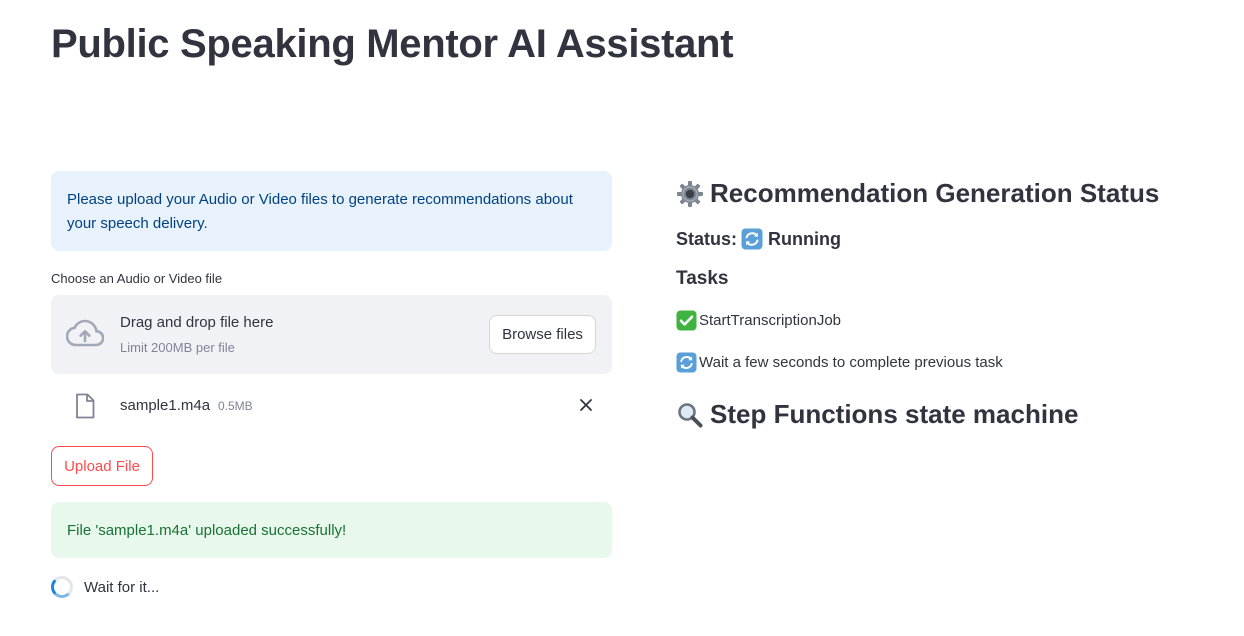  What do you see at coordinates (85, 333) in the screenshot?
I see `cloud-upload-icon` at bounding box center [85, 333].